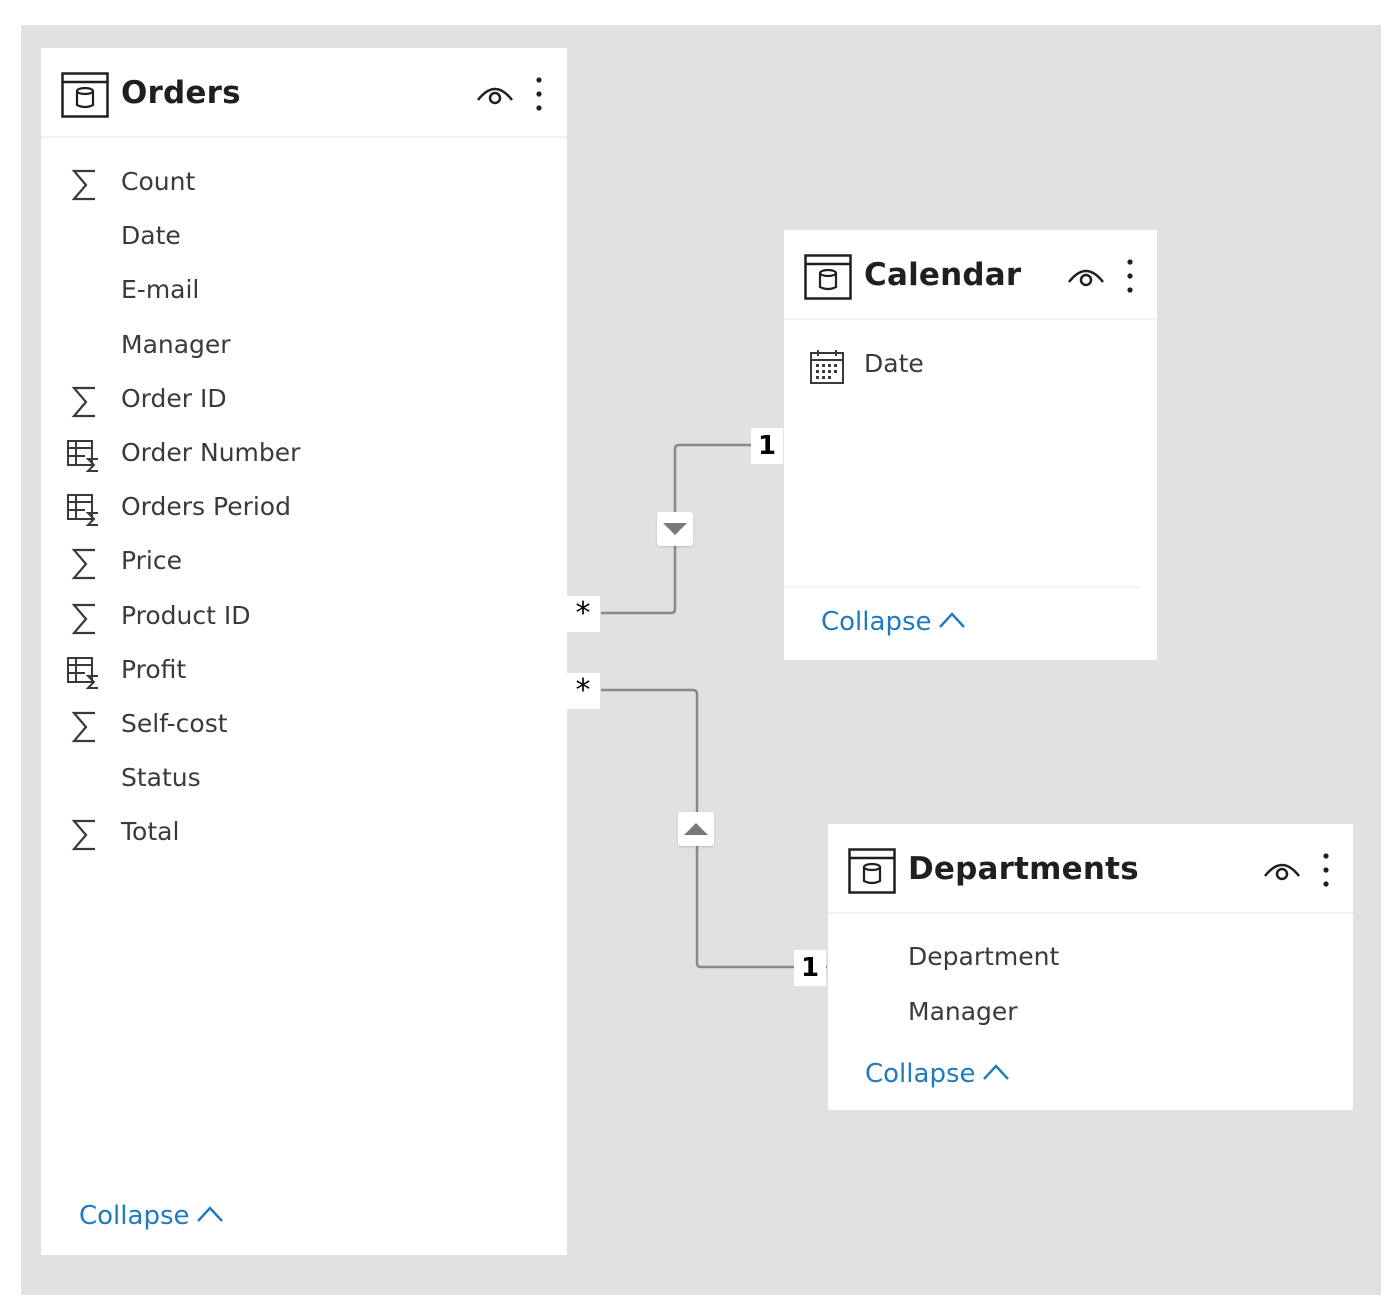  I want to click on field-item: Order Number, so click(304, 455).